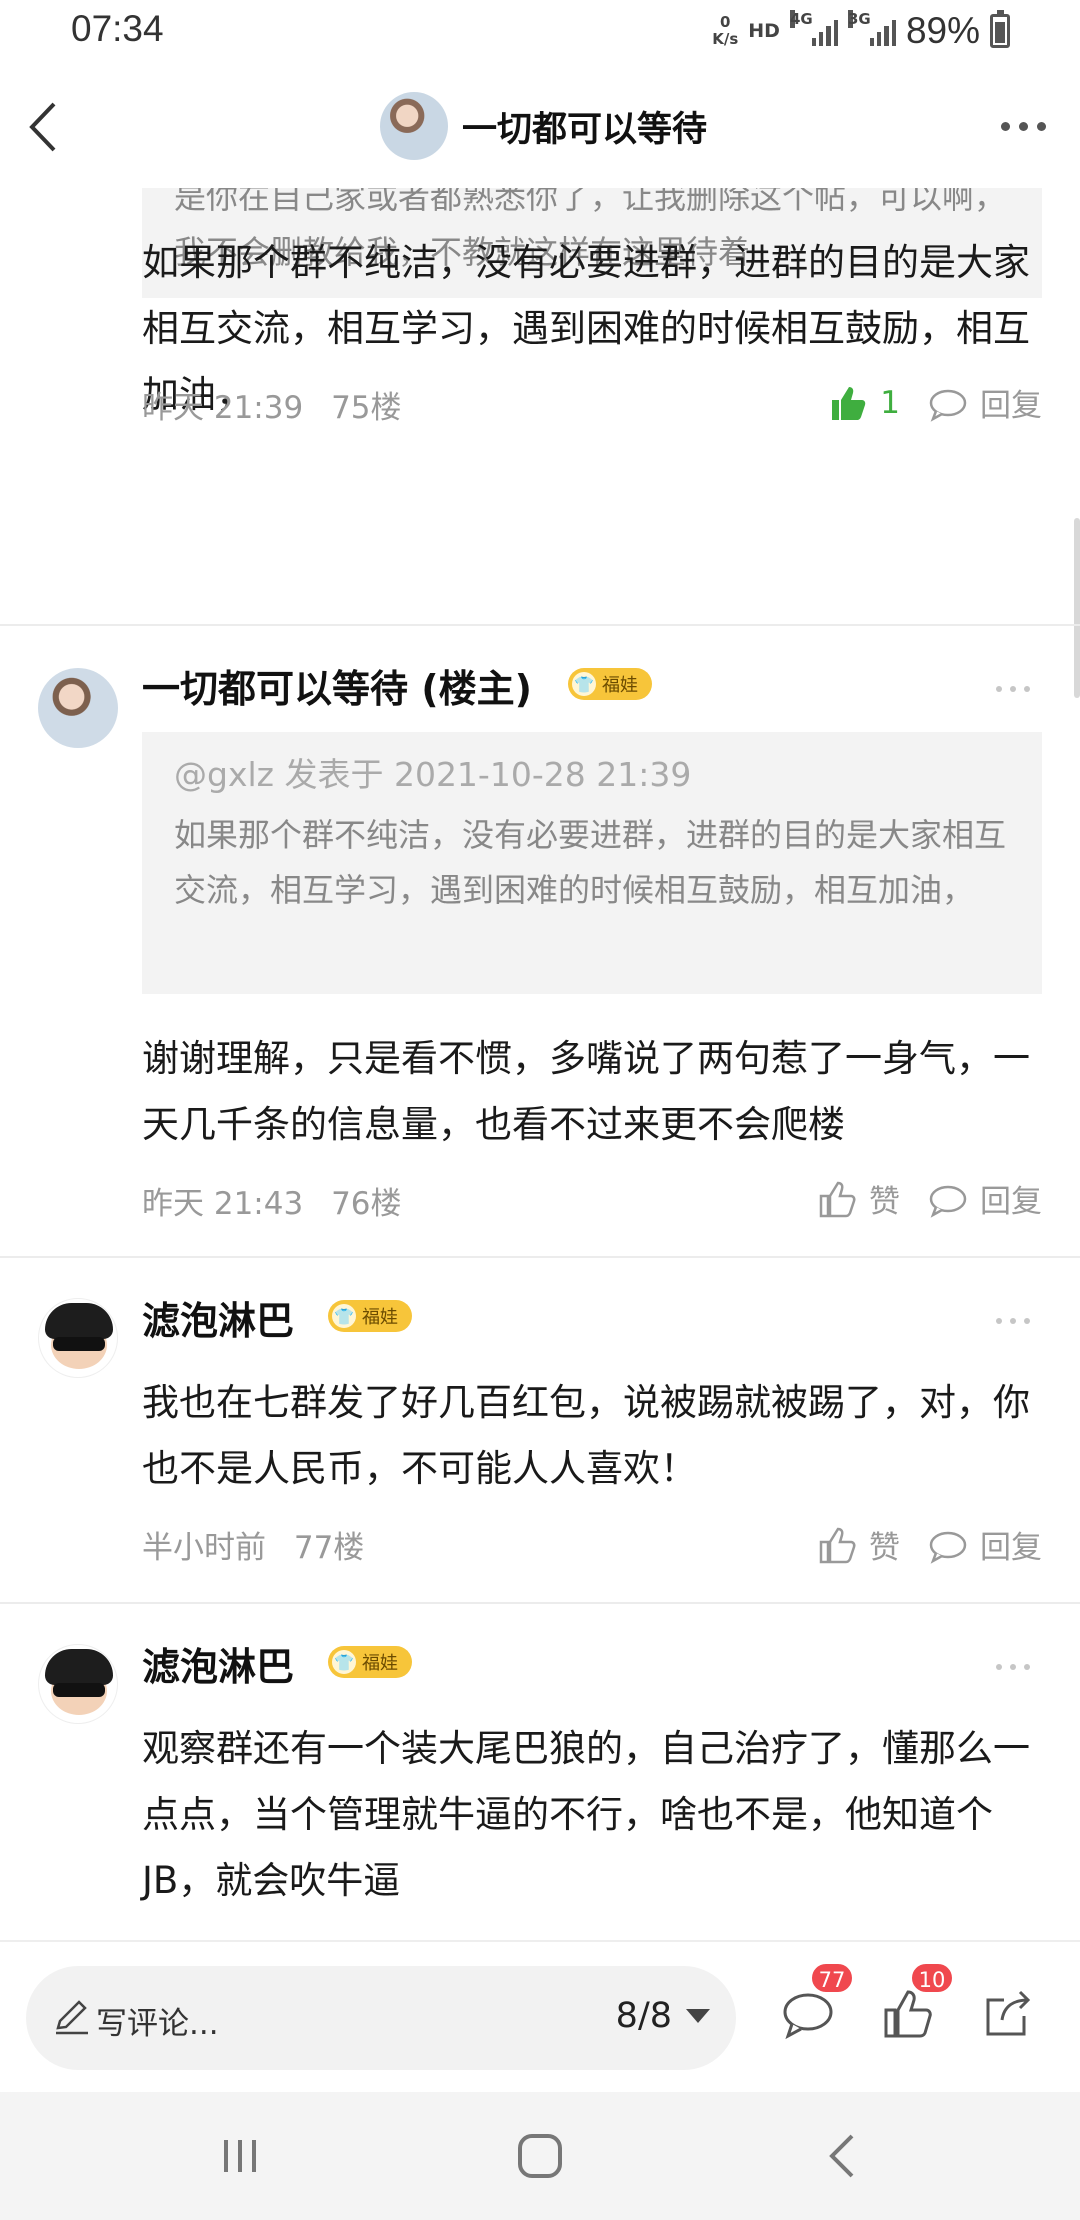  I want to click on recent-apps-icon, so click(240, 2156).